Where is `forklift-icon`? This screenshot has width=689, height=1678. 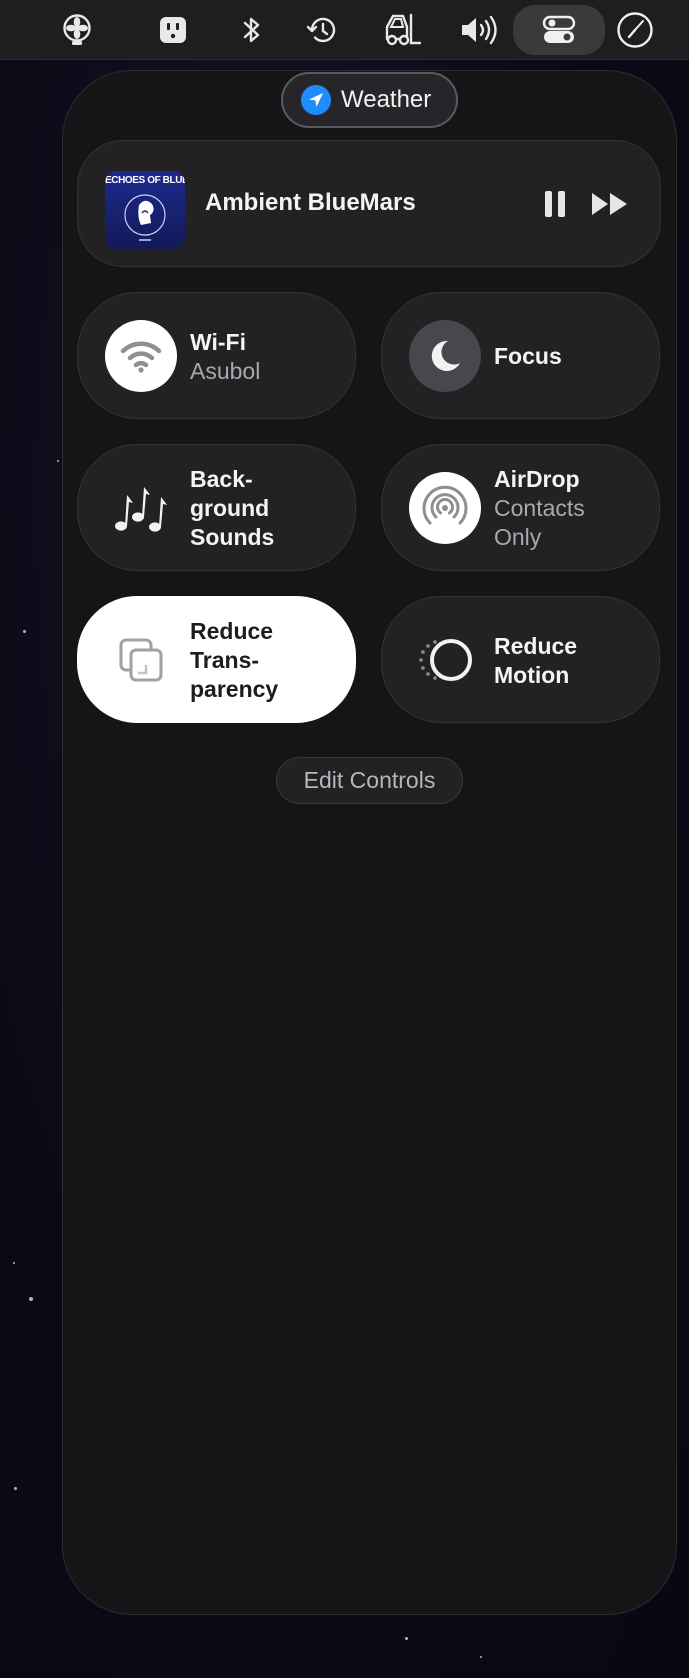
forklift-icon is located at coordinates (402, 30).